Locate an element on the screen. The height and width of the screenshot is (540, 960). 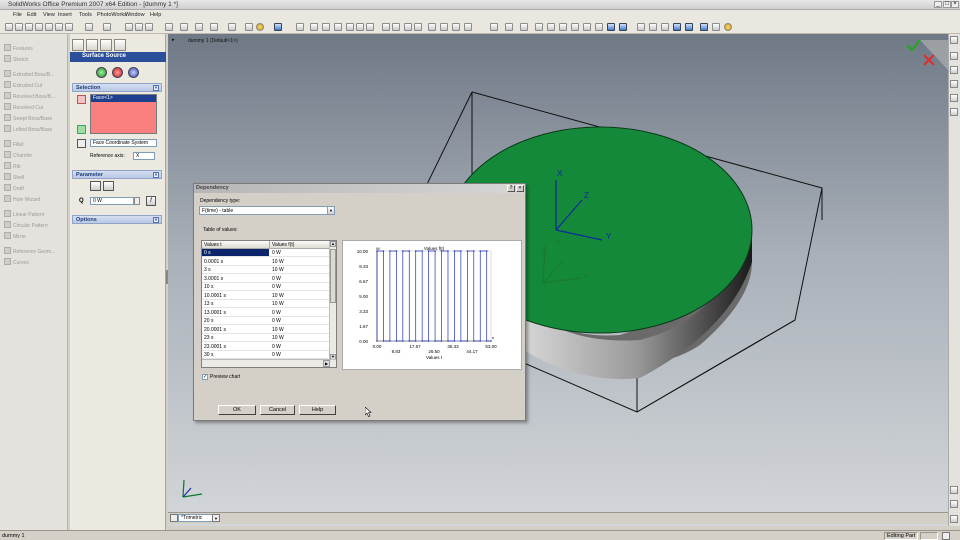
scroll-down-icon is located at coordinates (954, 504).